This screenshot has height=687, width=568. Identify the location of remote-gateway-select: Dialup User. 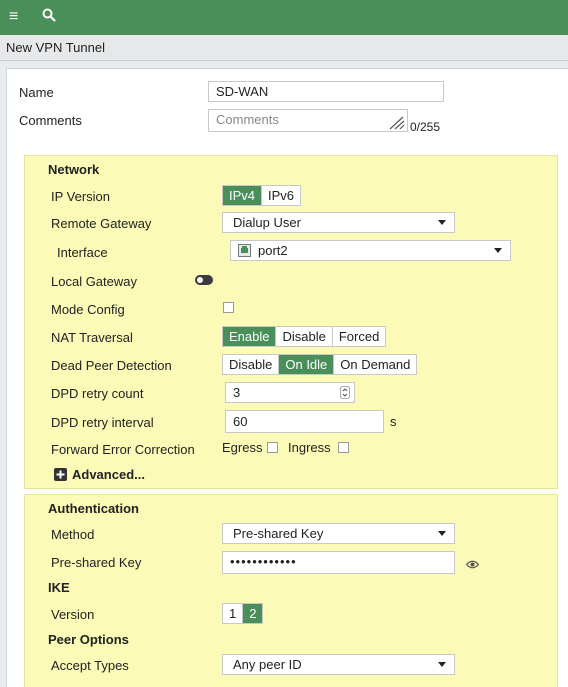
(338, 222).